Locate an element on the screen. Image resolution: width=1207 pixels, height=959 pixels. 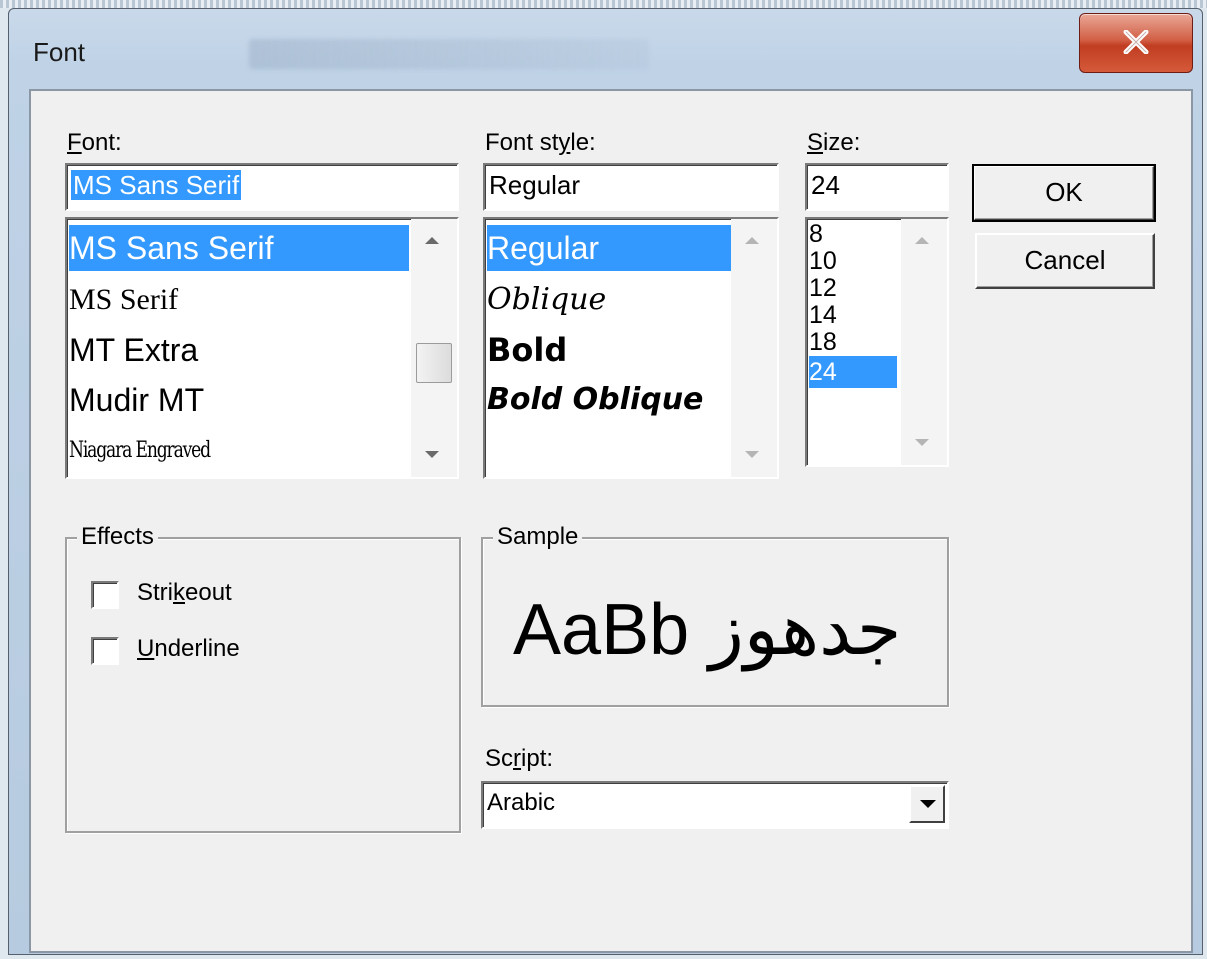
font-label: Font: is located at coordinates (94, 142).